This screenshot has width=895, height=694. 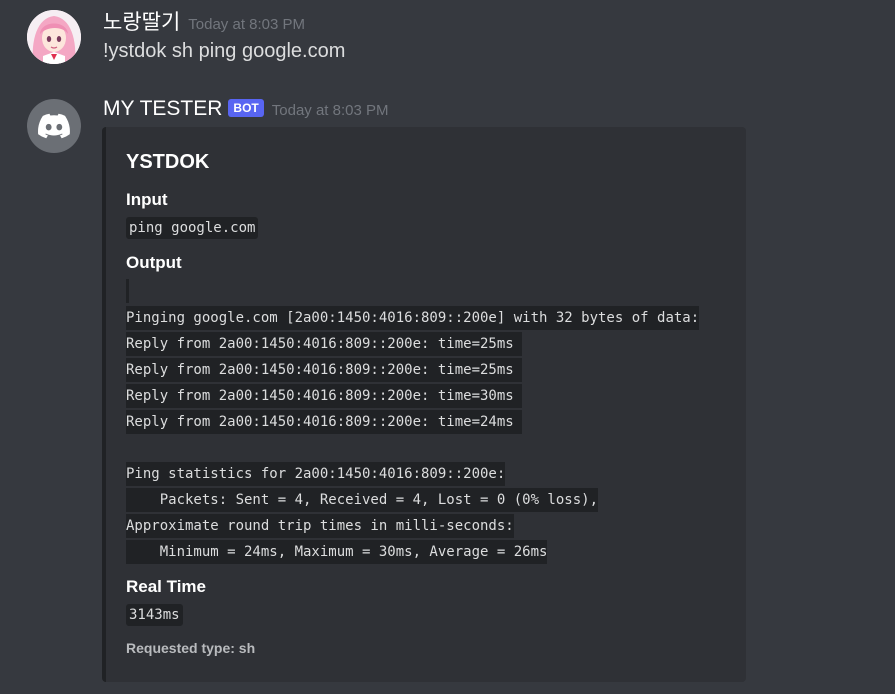 What do you see at coordinates (127, 291) in the screenshot?
I see `output-empty-marker` at bounding box center [127, 291].